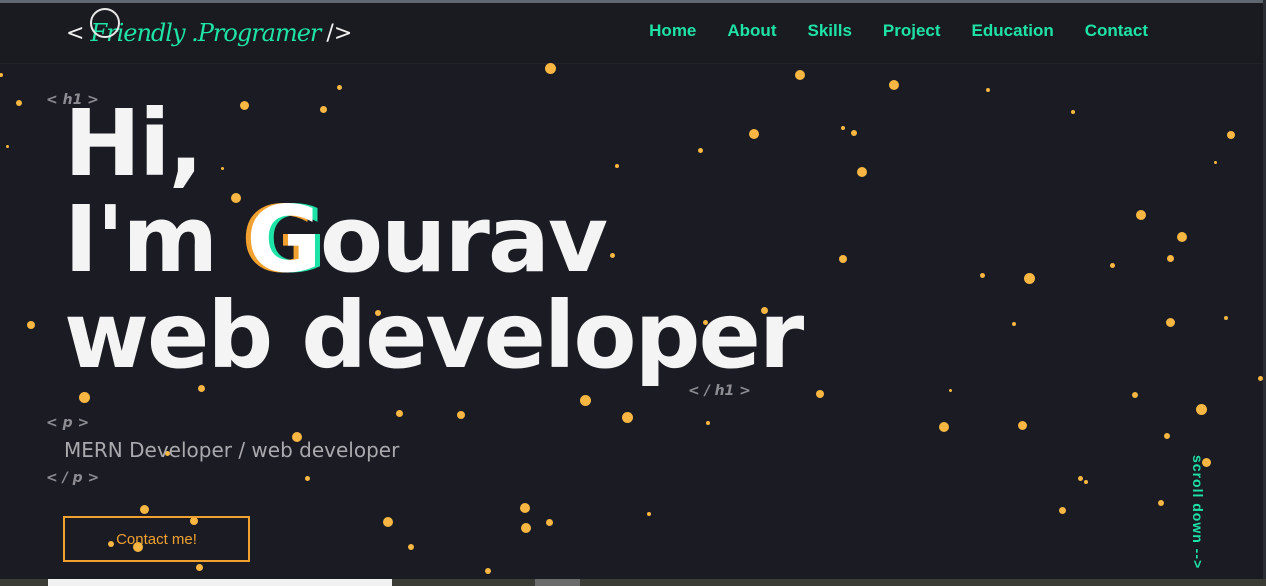 The height and width of the screenshot is (586, 1266). Describe the element at coordinates (1198, 512) in the screenshot. I see `scroll-down-link: scroll down -->` at that location.